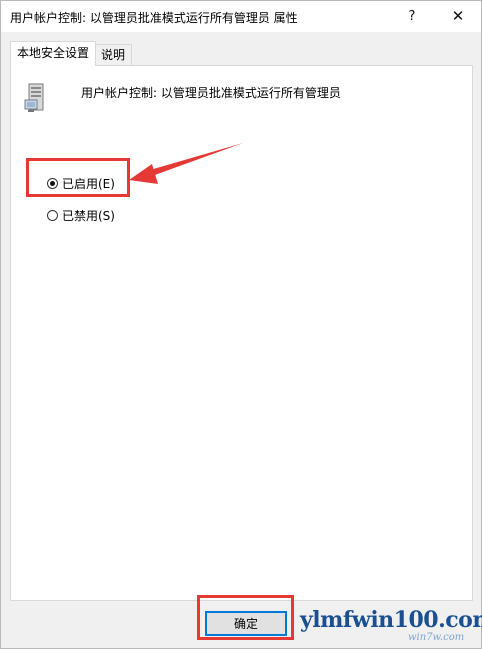  I want to click on disabled-label: 已禁用(S), so click(88, 215).